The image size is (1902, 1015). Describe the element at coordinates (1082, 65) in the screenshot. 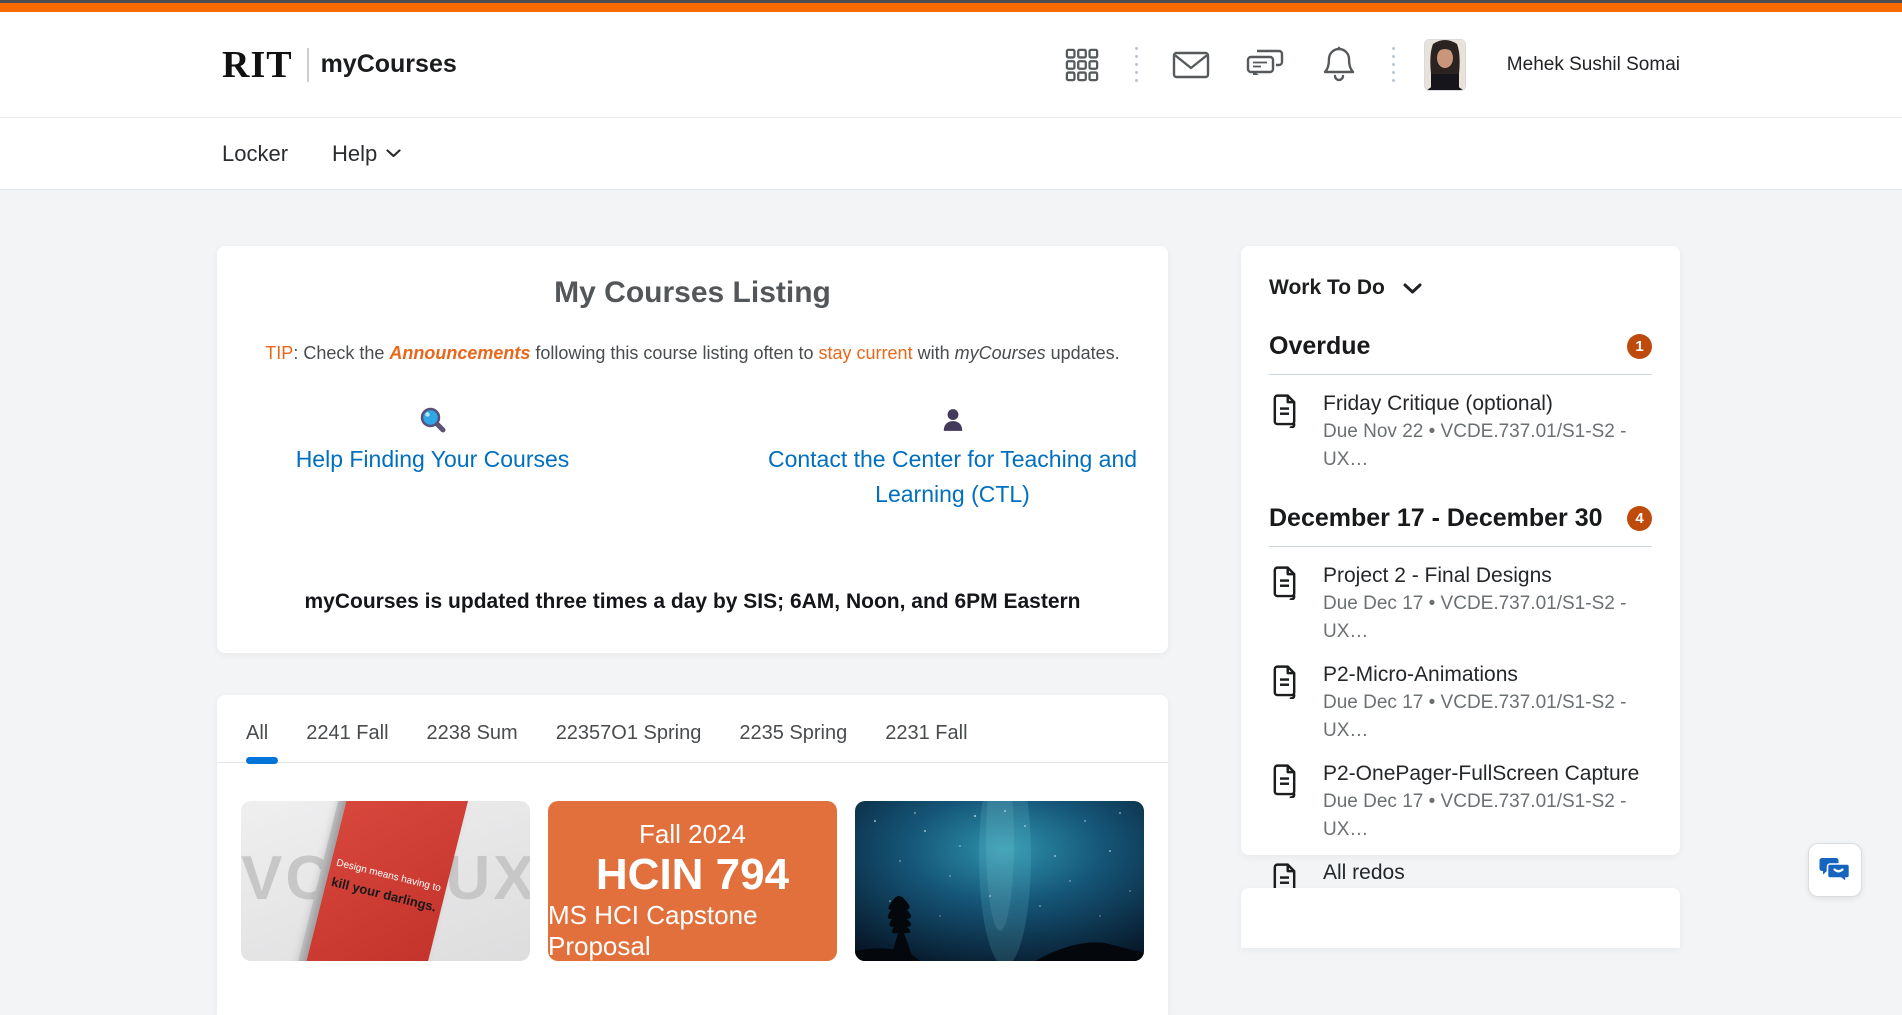

I see `apps-grid-icon` at that location.